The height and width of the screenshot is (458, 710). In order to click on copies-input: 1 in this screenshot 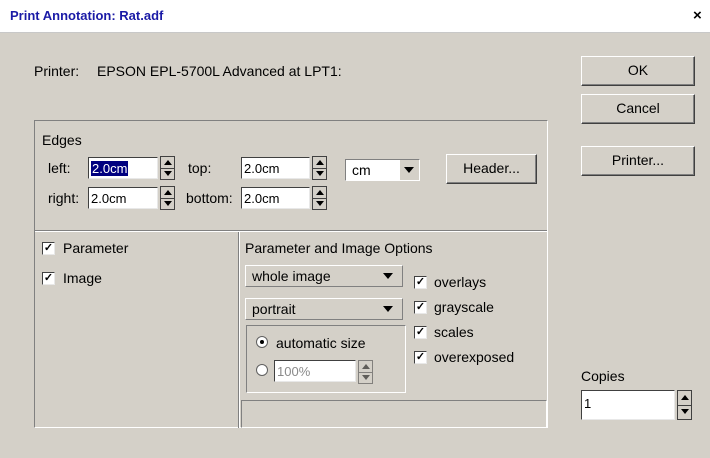, I will do `click(628, 405)`.